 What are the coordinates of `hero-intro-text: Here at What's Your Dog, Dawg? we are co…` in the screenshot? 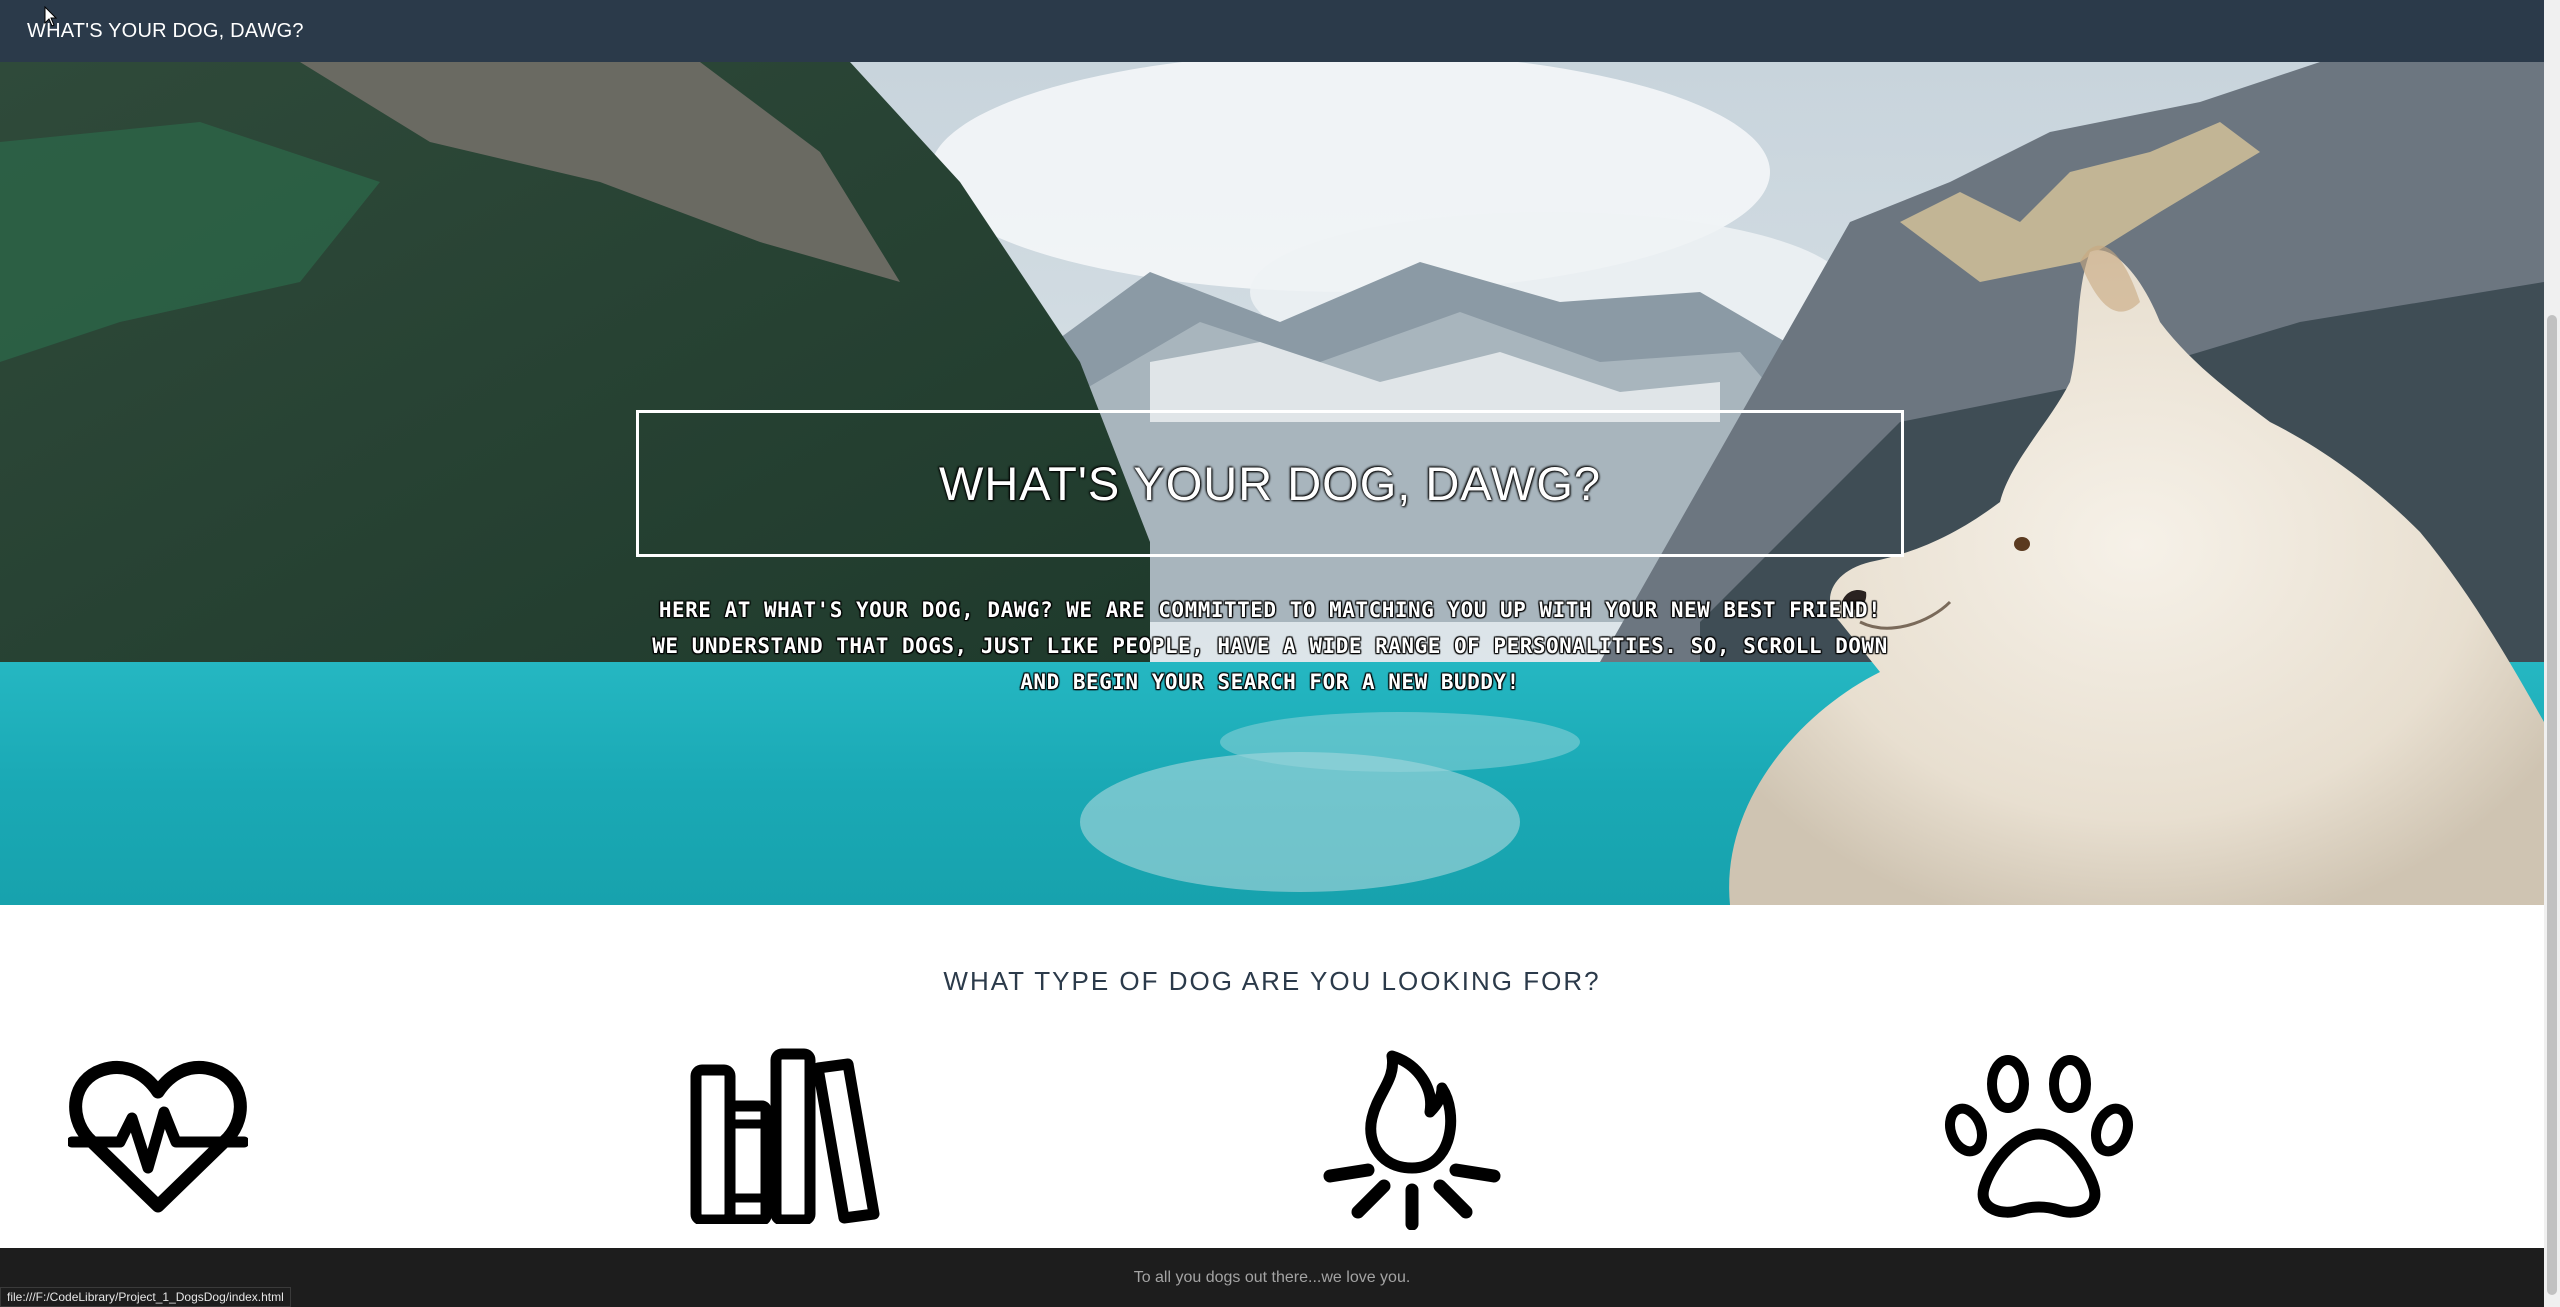 It's located at (1270, 646).